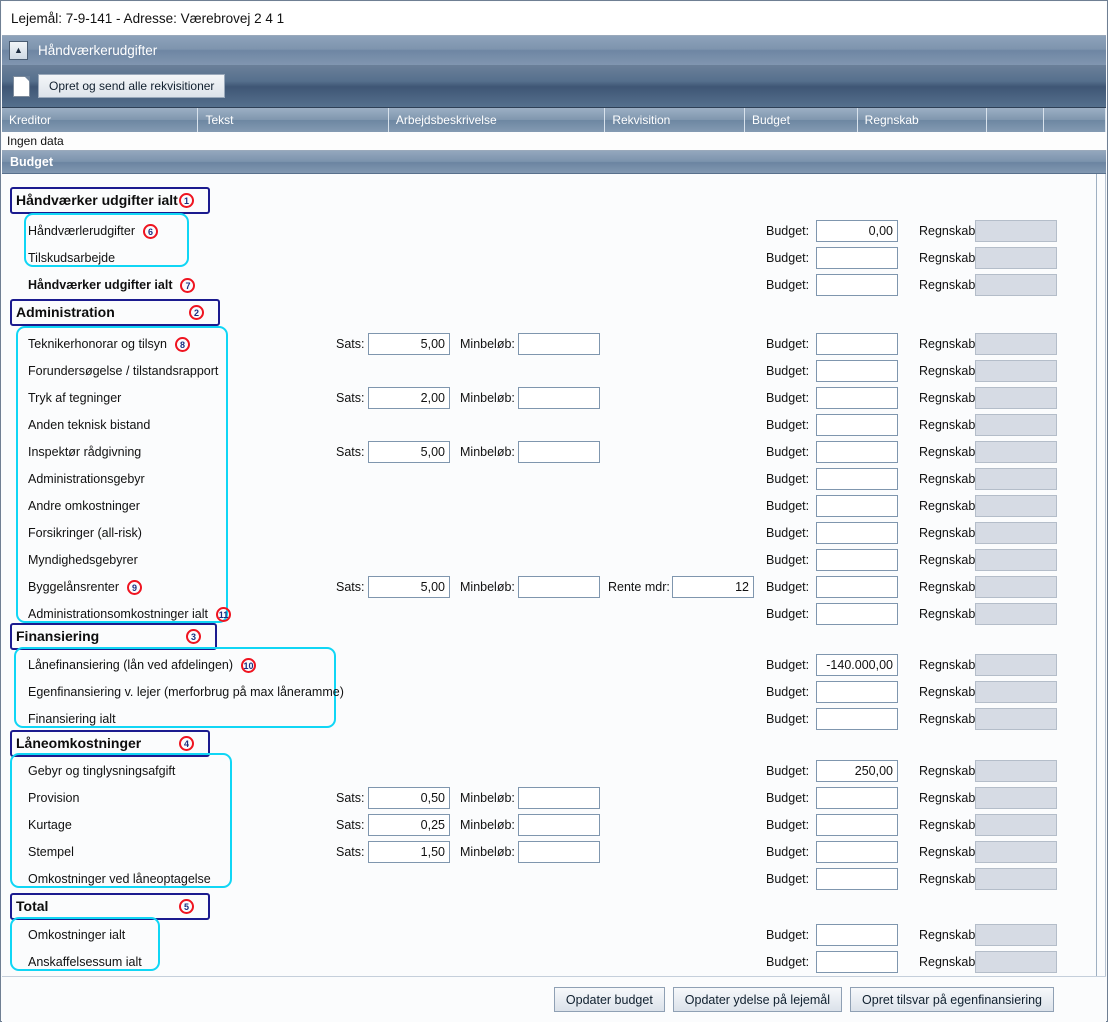 This screenshot has height=1022, width=1108. I want to click on sats-input: 2,00, so click(409, 398).